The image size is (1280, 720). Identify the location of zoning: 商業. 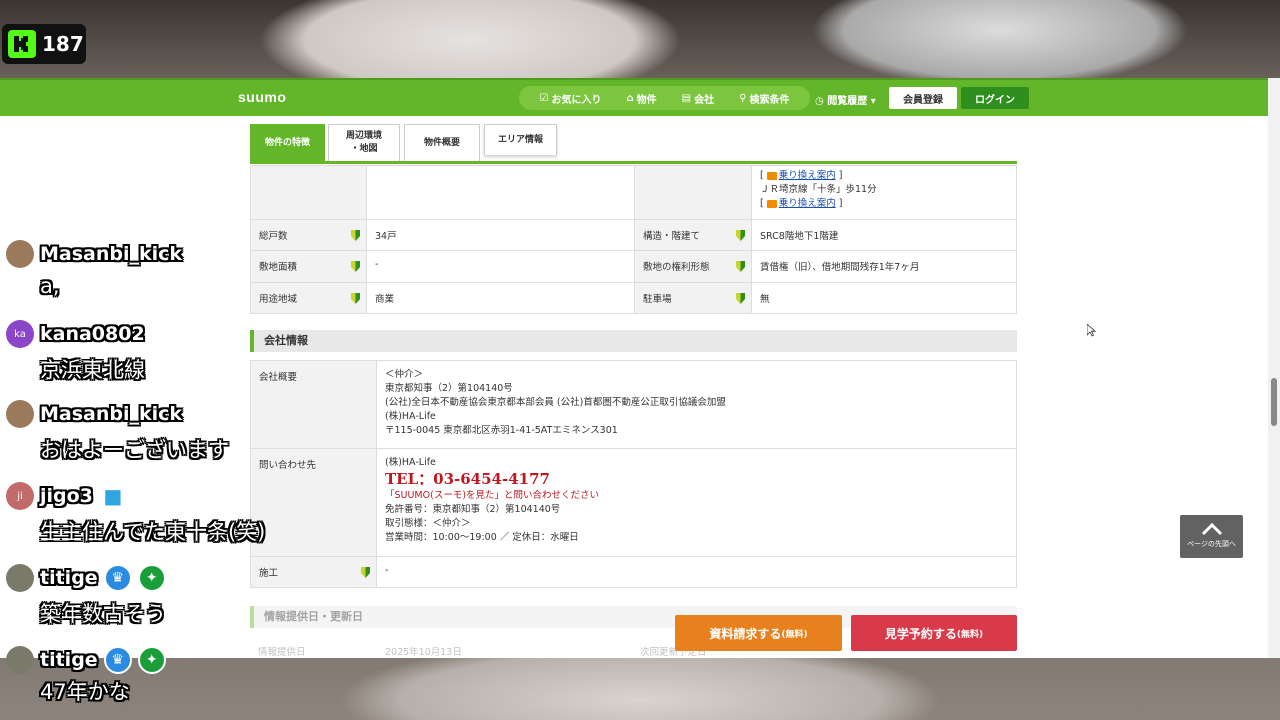
(385, 299).